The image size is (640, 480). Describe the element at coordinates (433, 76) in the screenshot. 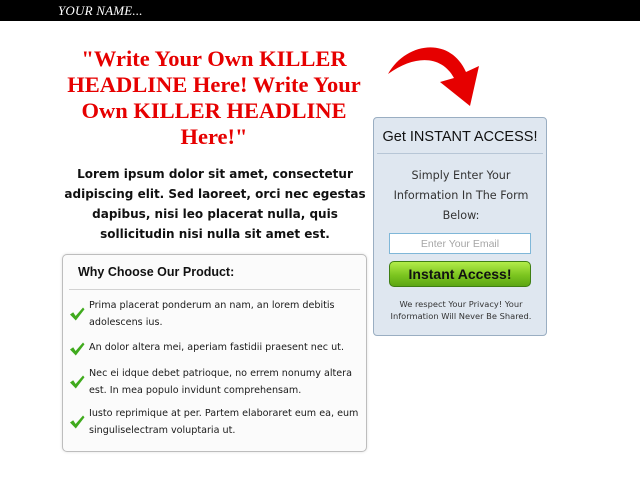

I see `curved-arrow-icon` at that location.